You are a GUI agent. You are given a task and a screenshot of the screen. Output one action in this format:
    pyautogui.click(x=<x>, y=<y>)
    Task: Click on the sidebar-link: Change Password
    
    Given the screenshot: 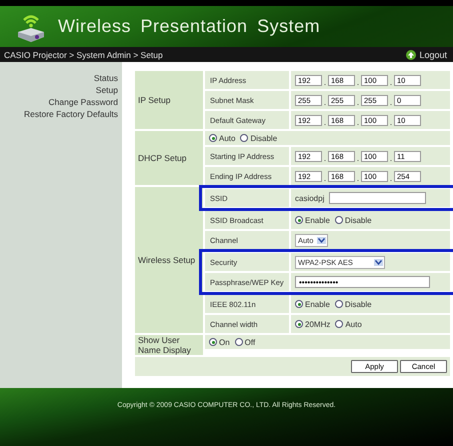 What is the action you would take?
    pyautogui.click(x=83, y=102)
    